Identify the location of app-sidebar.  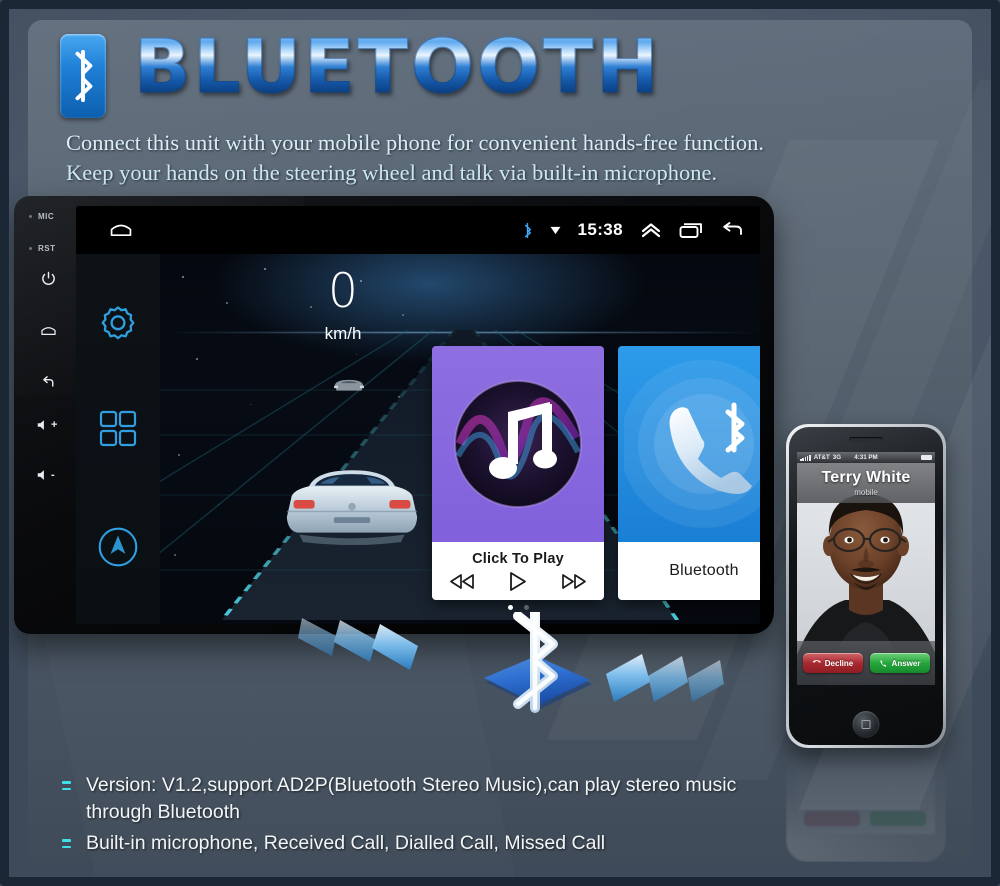
(118, 439).